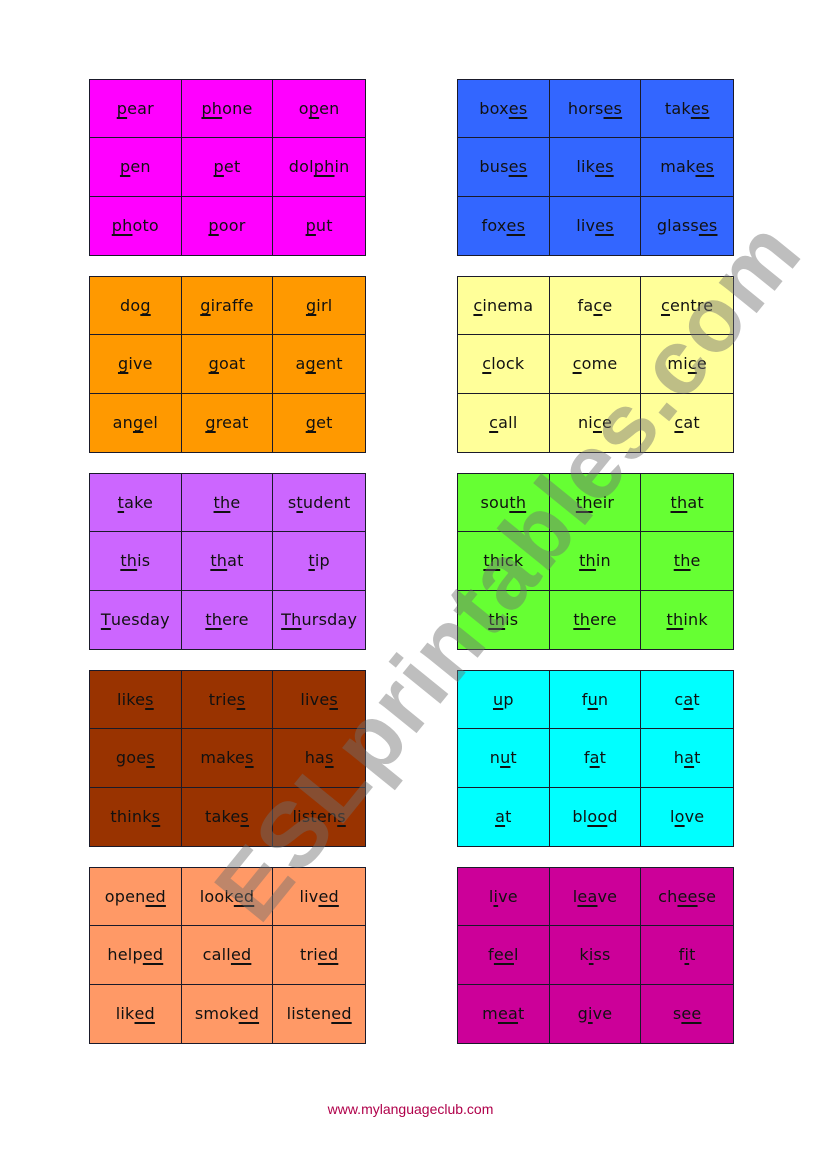 The width and height of the screenshot is (821, 1169). Describe the element at coordinates (596, 422) in the screenshot. I see `word-card: ni c e` at that location.